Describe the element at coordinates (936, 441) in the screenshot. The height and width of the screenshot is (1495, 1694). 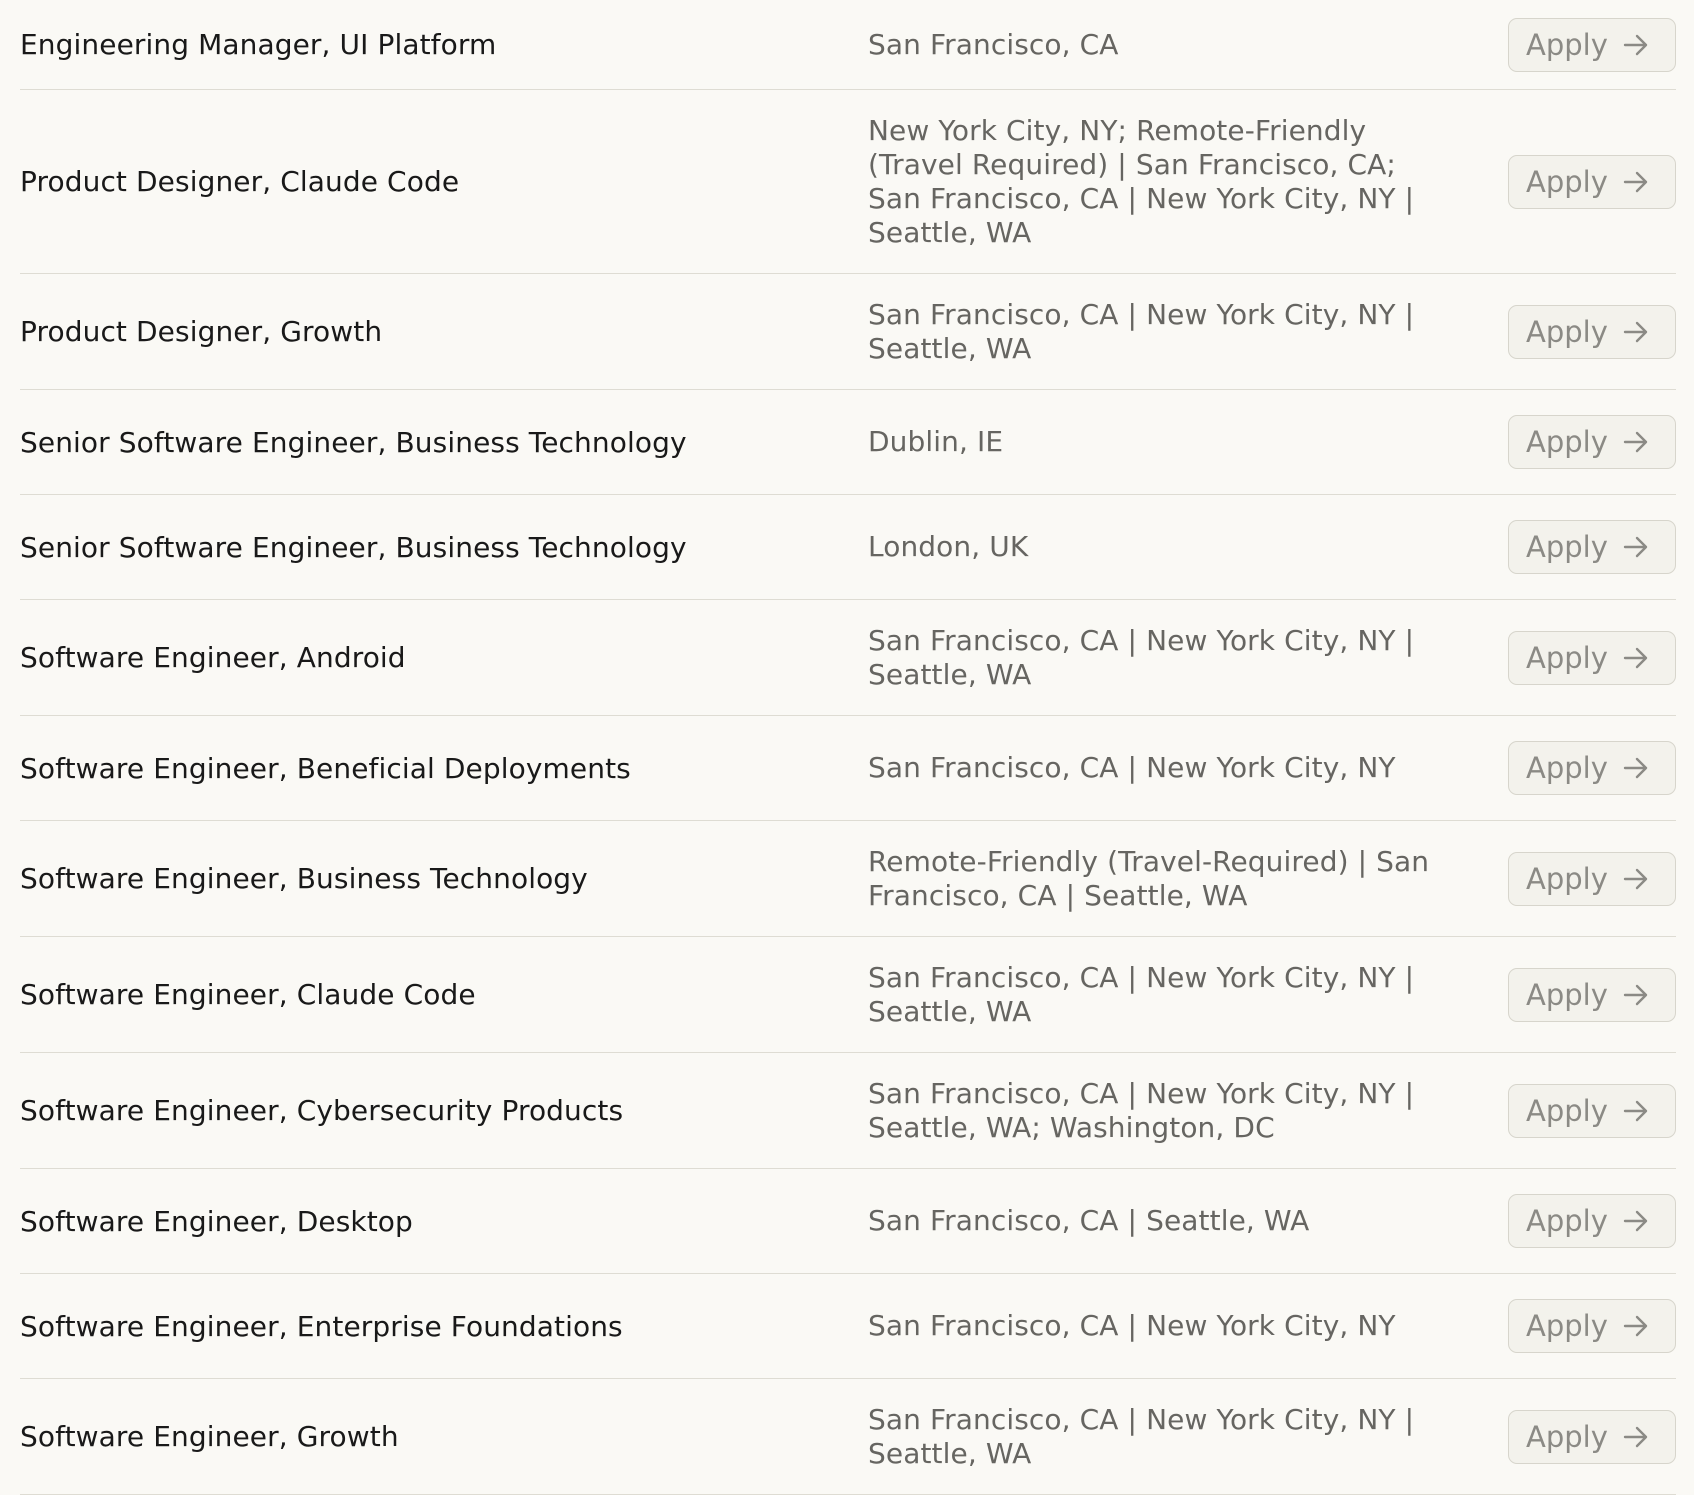
I see `job-location: Dublin, IE` at that location.